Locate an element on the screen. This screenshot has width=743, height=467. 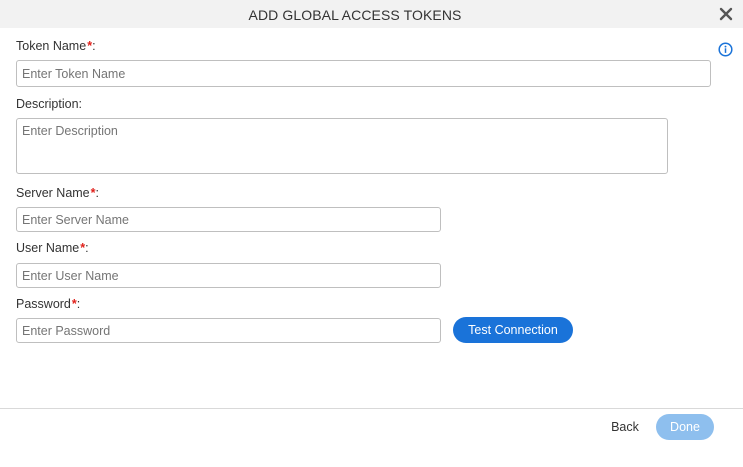
user-name-input is located at coordinates (228, 275).